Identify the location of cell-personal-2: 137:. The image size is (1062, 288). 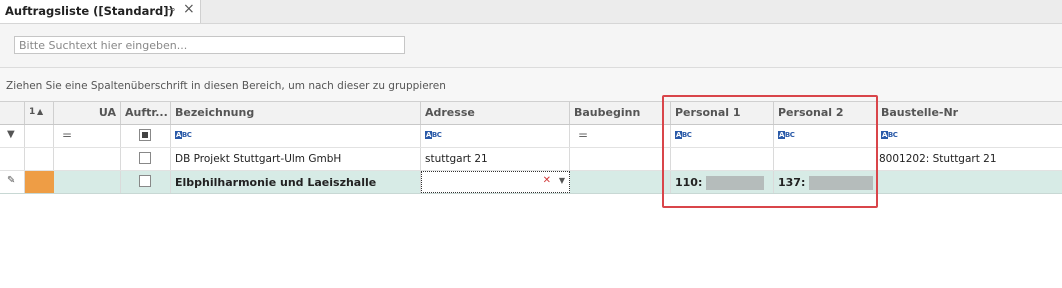
(825, 182).